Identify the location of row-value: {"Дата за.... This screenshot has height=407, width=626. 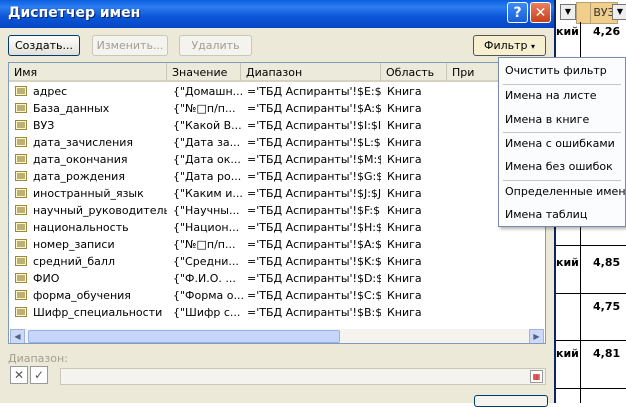
(207, 142).